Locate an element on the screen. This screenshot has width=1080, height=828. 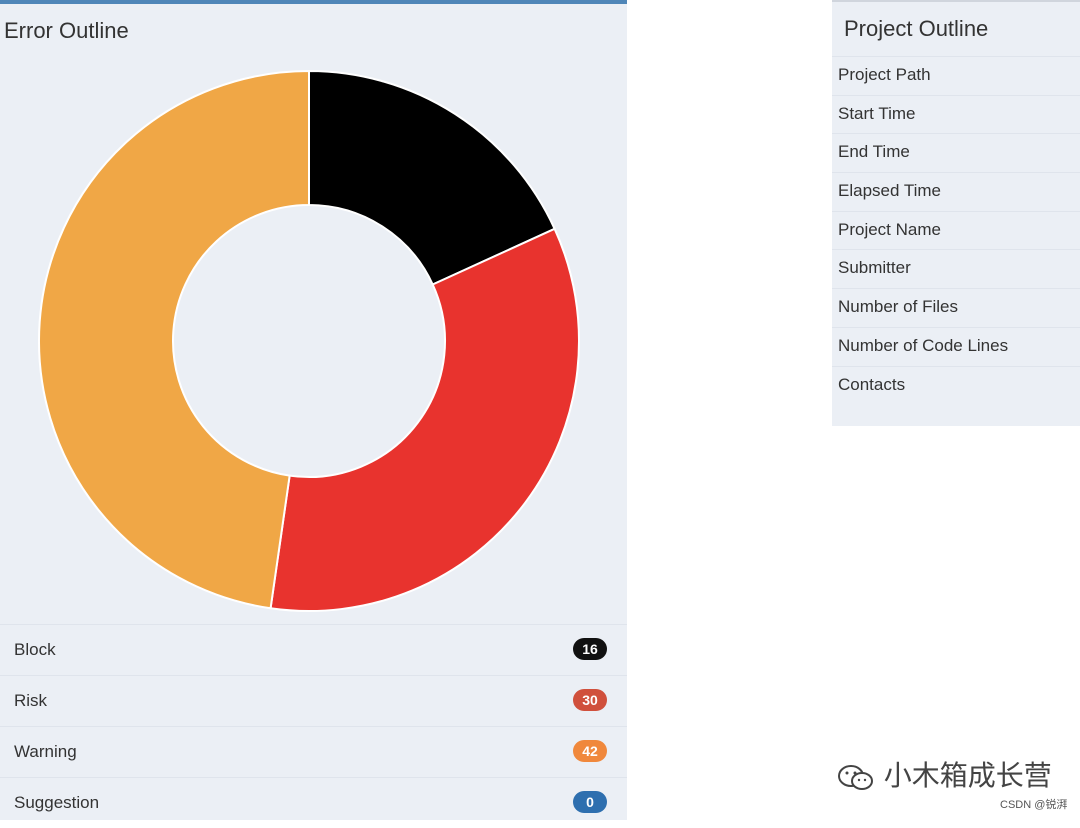
watermark: 小木箱成长营 is located at coordinates (944, 774).